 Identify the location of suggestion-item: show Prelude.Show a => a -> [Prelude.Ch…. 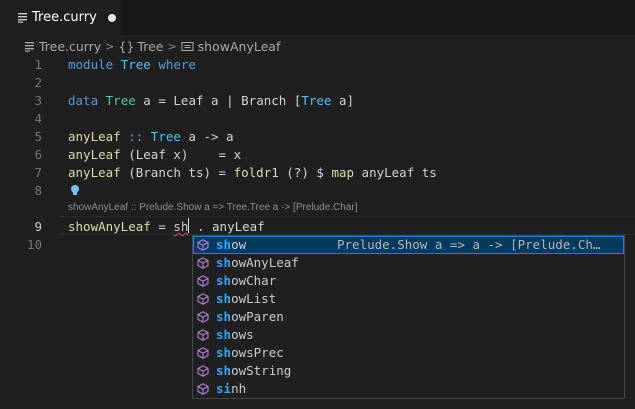
(408, 245).